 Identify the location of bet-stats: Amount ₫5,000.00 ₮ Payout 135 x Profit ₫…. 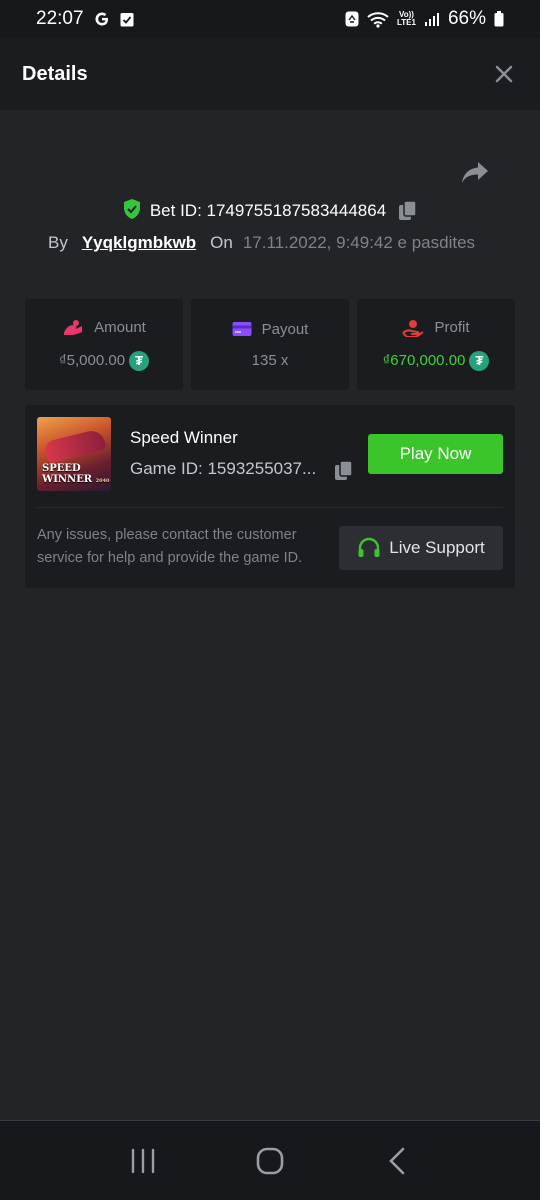
(270, 344).